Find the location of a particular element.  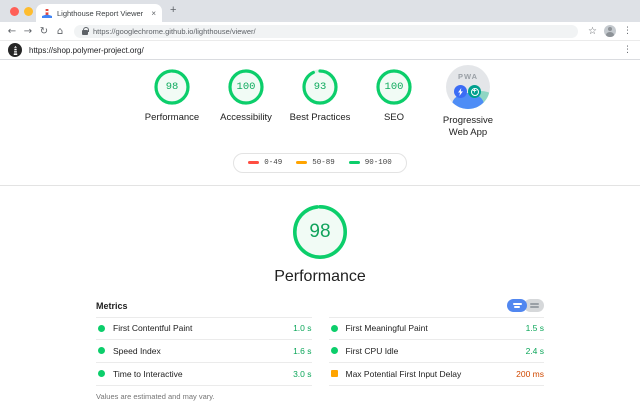

category-gauge: 98 is located at coordinates (320, 232).